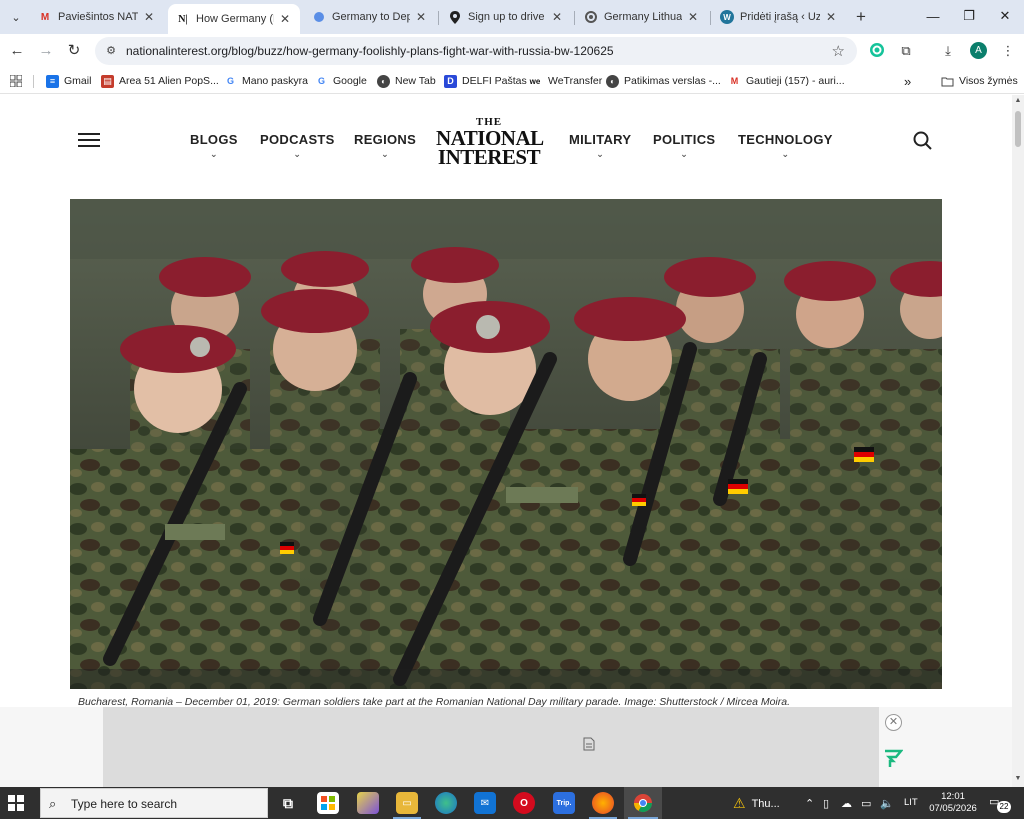 The width and height of the screenshot is (1024, 819). I want to click on firefox-icon, so click(603, 803).